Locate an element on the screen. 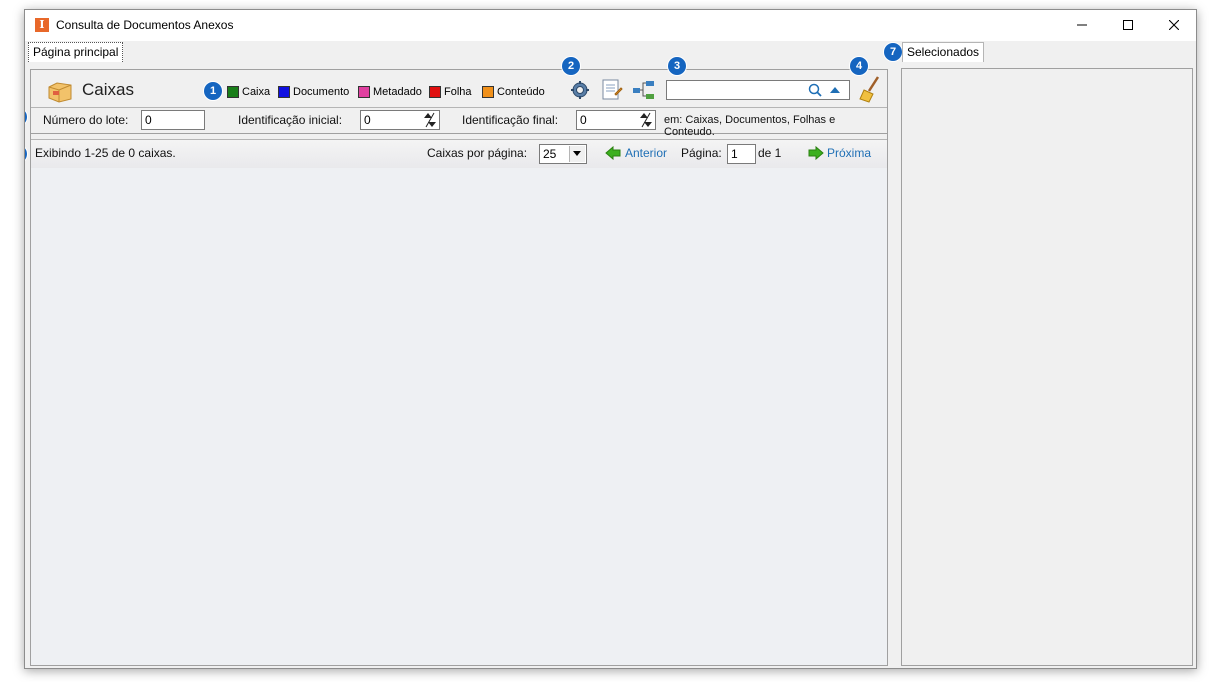 The height and width of the screenshot is (682, 1211). tab-selecionados: Selecionados is located at coordinates (943, 52).